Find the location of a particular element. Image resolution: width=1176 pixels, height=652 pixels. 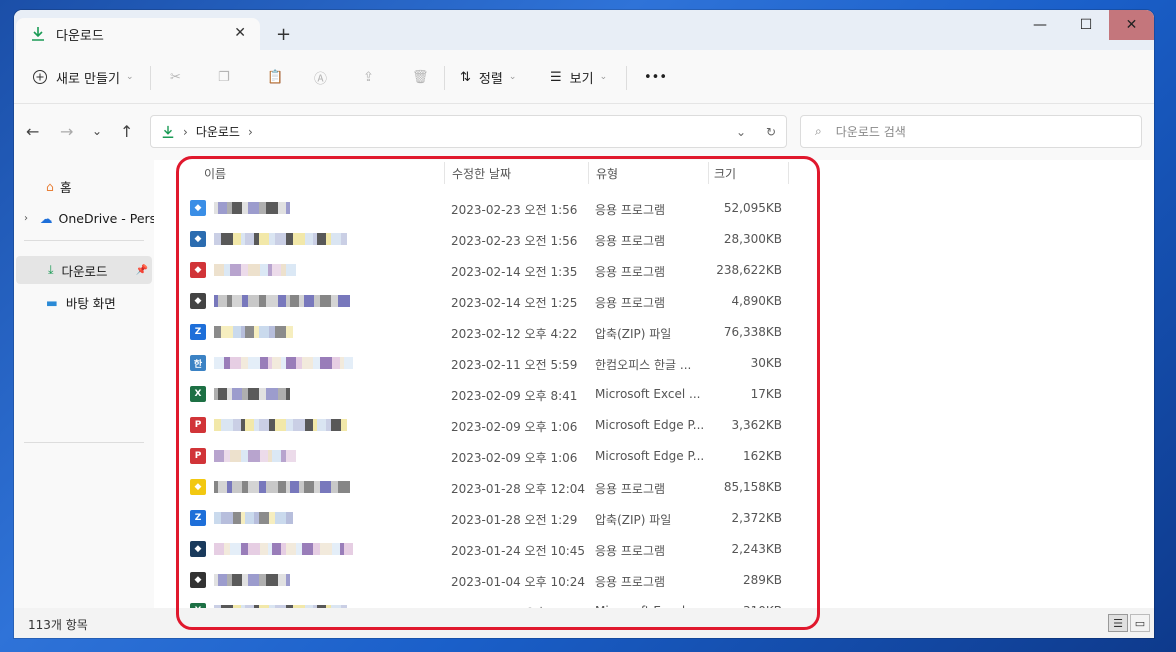

nav-item-desktop: ▬ 바탕 화면 is located at coordinates (83, 302).